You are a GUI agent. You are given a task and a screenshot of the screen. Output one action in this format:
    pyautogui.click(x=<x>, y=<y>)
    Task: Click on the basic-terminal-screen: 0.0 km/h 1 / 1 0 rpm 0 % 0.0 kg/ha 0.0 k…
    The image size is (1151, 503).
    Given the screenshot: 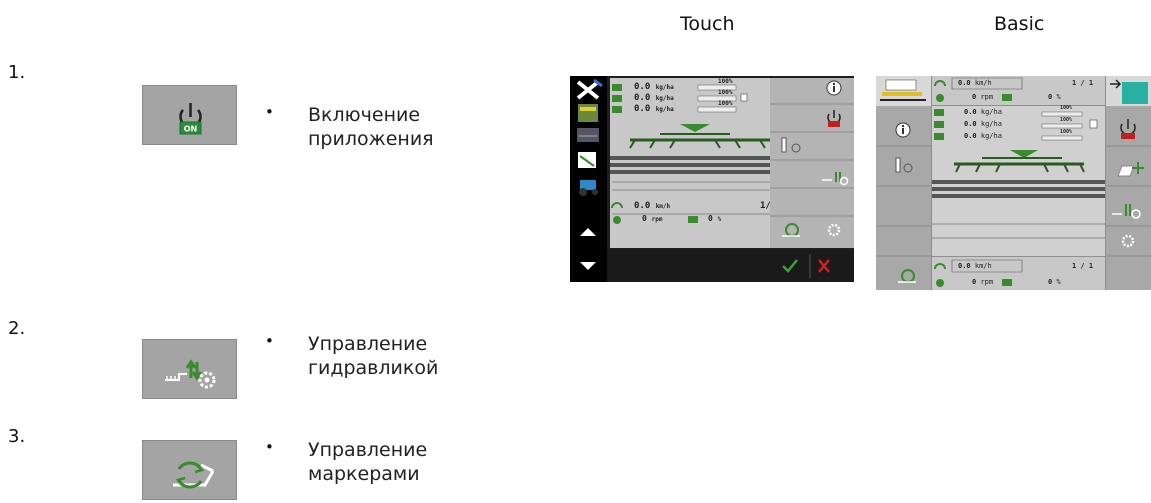 What is the action you would take?
    pyautogui.click(x=1013, y=183)
    